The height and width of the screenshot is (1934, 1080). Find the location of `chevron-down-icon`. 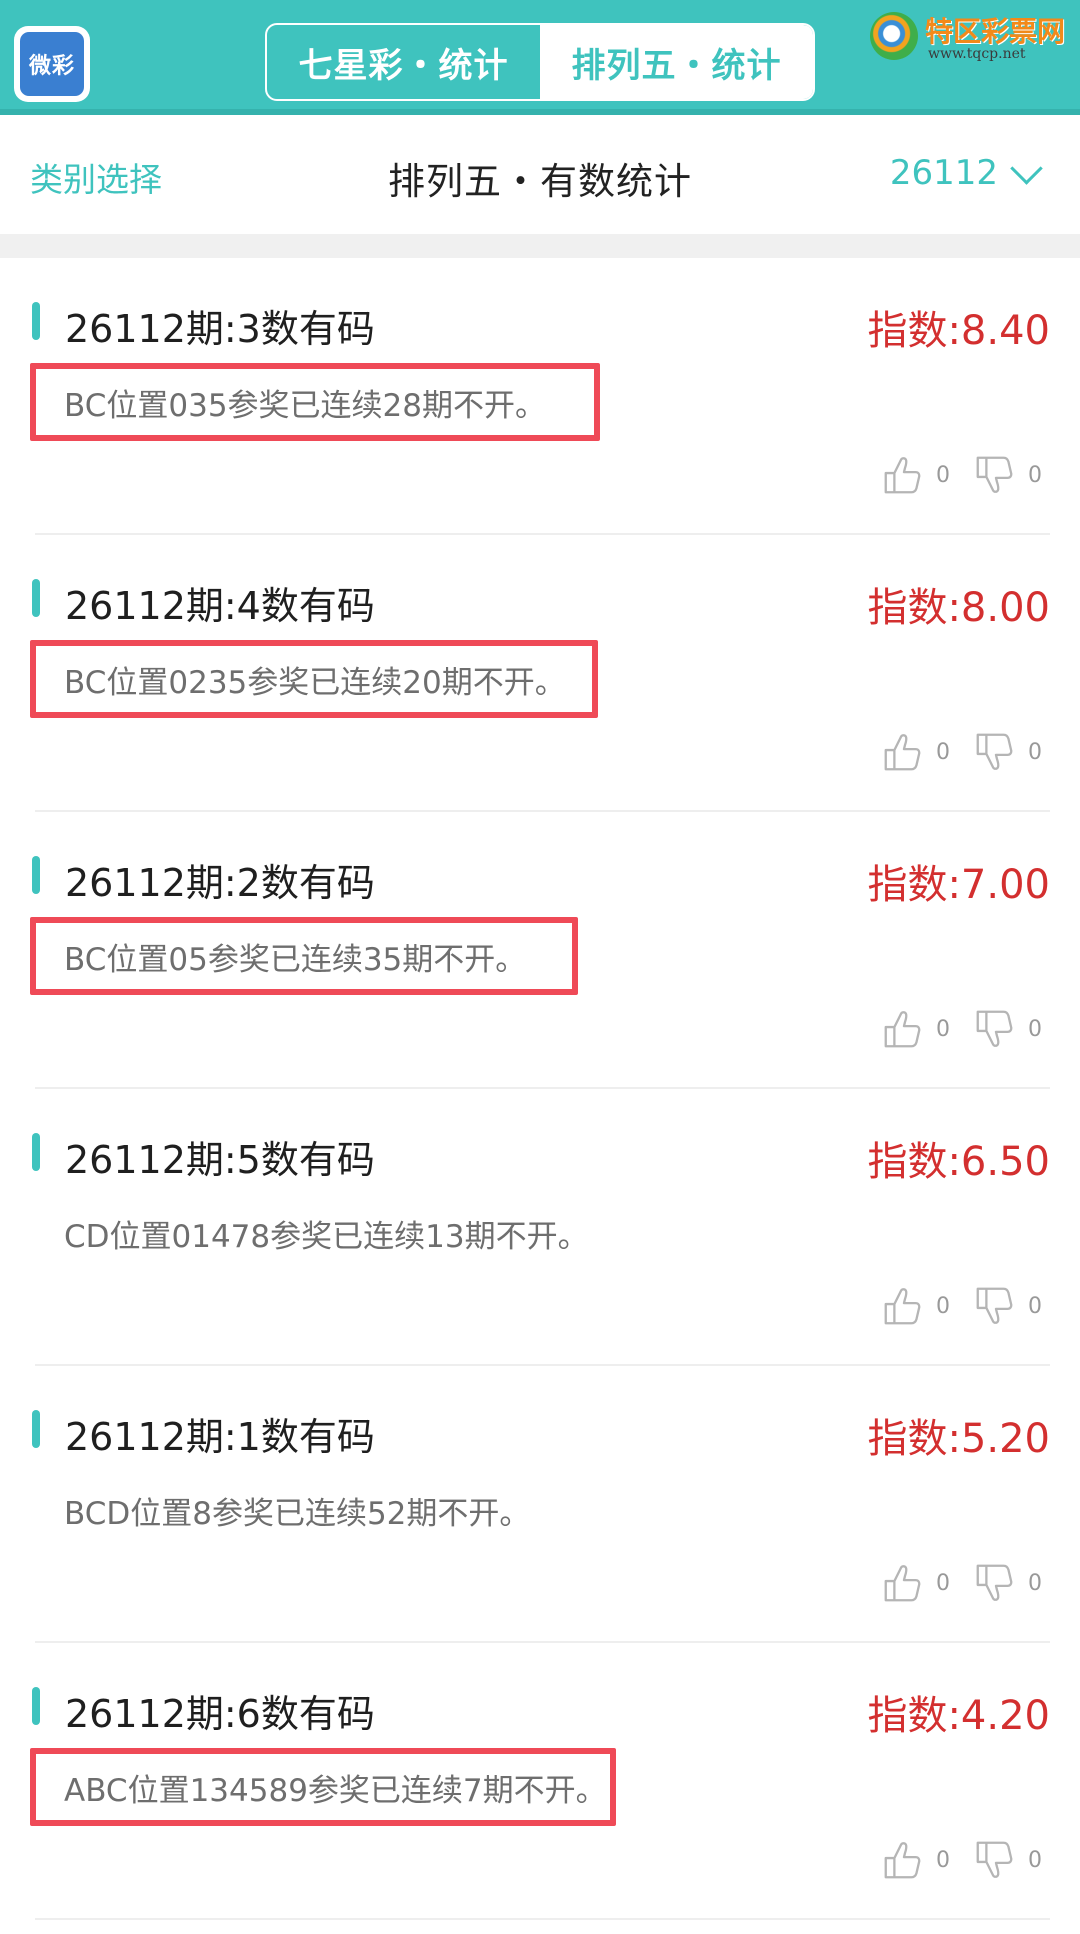

chevron-down-icon is located at coordinates (1026, 173).